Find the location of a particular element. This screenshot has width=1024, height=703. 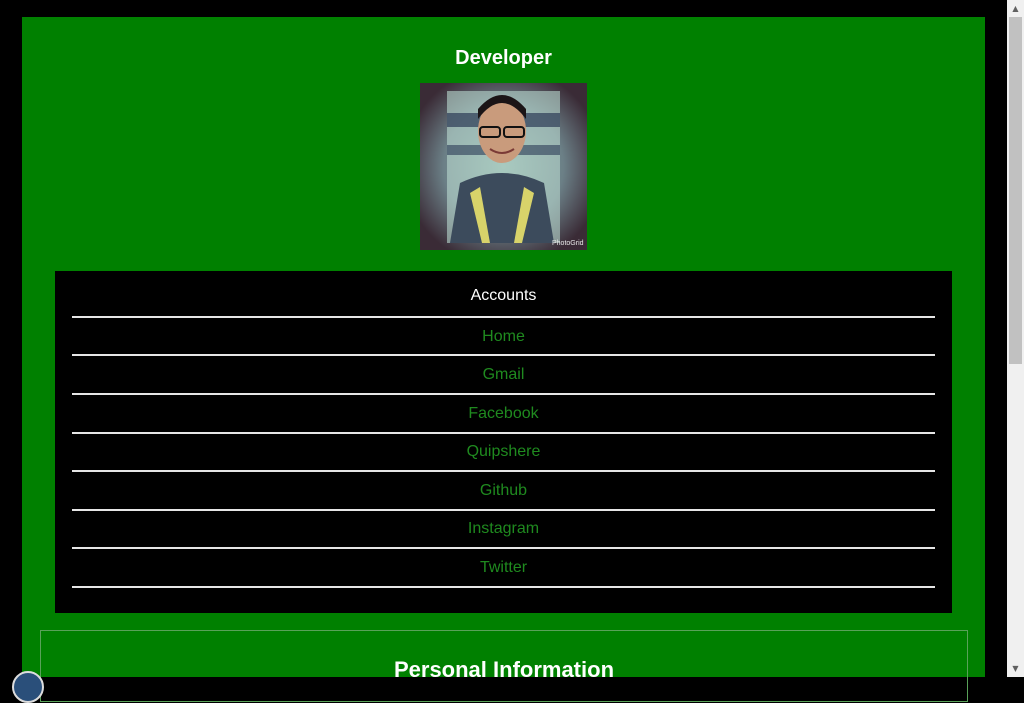

nav-item-home: Home is located at coordinates (503, 336).